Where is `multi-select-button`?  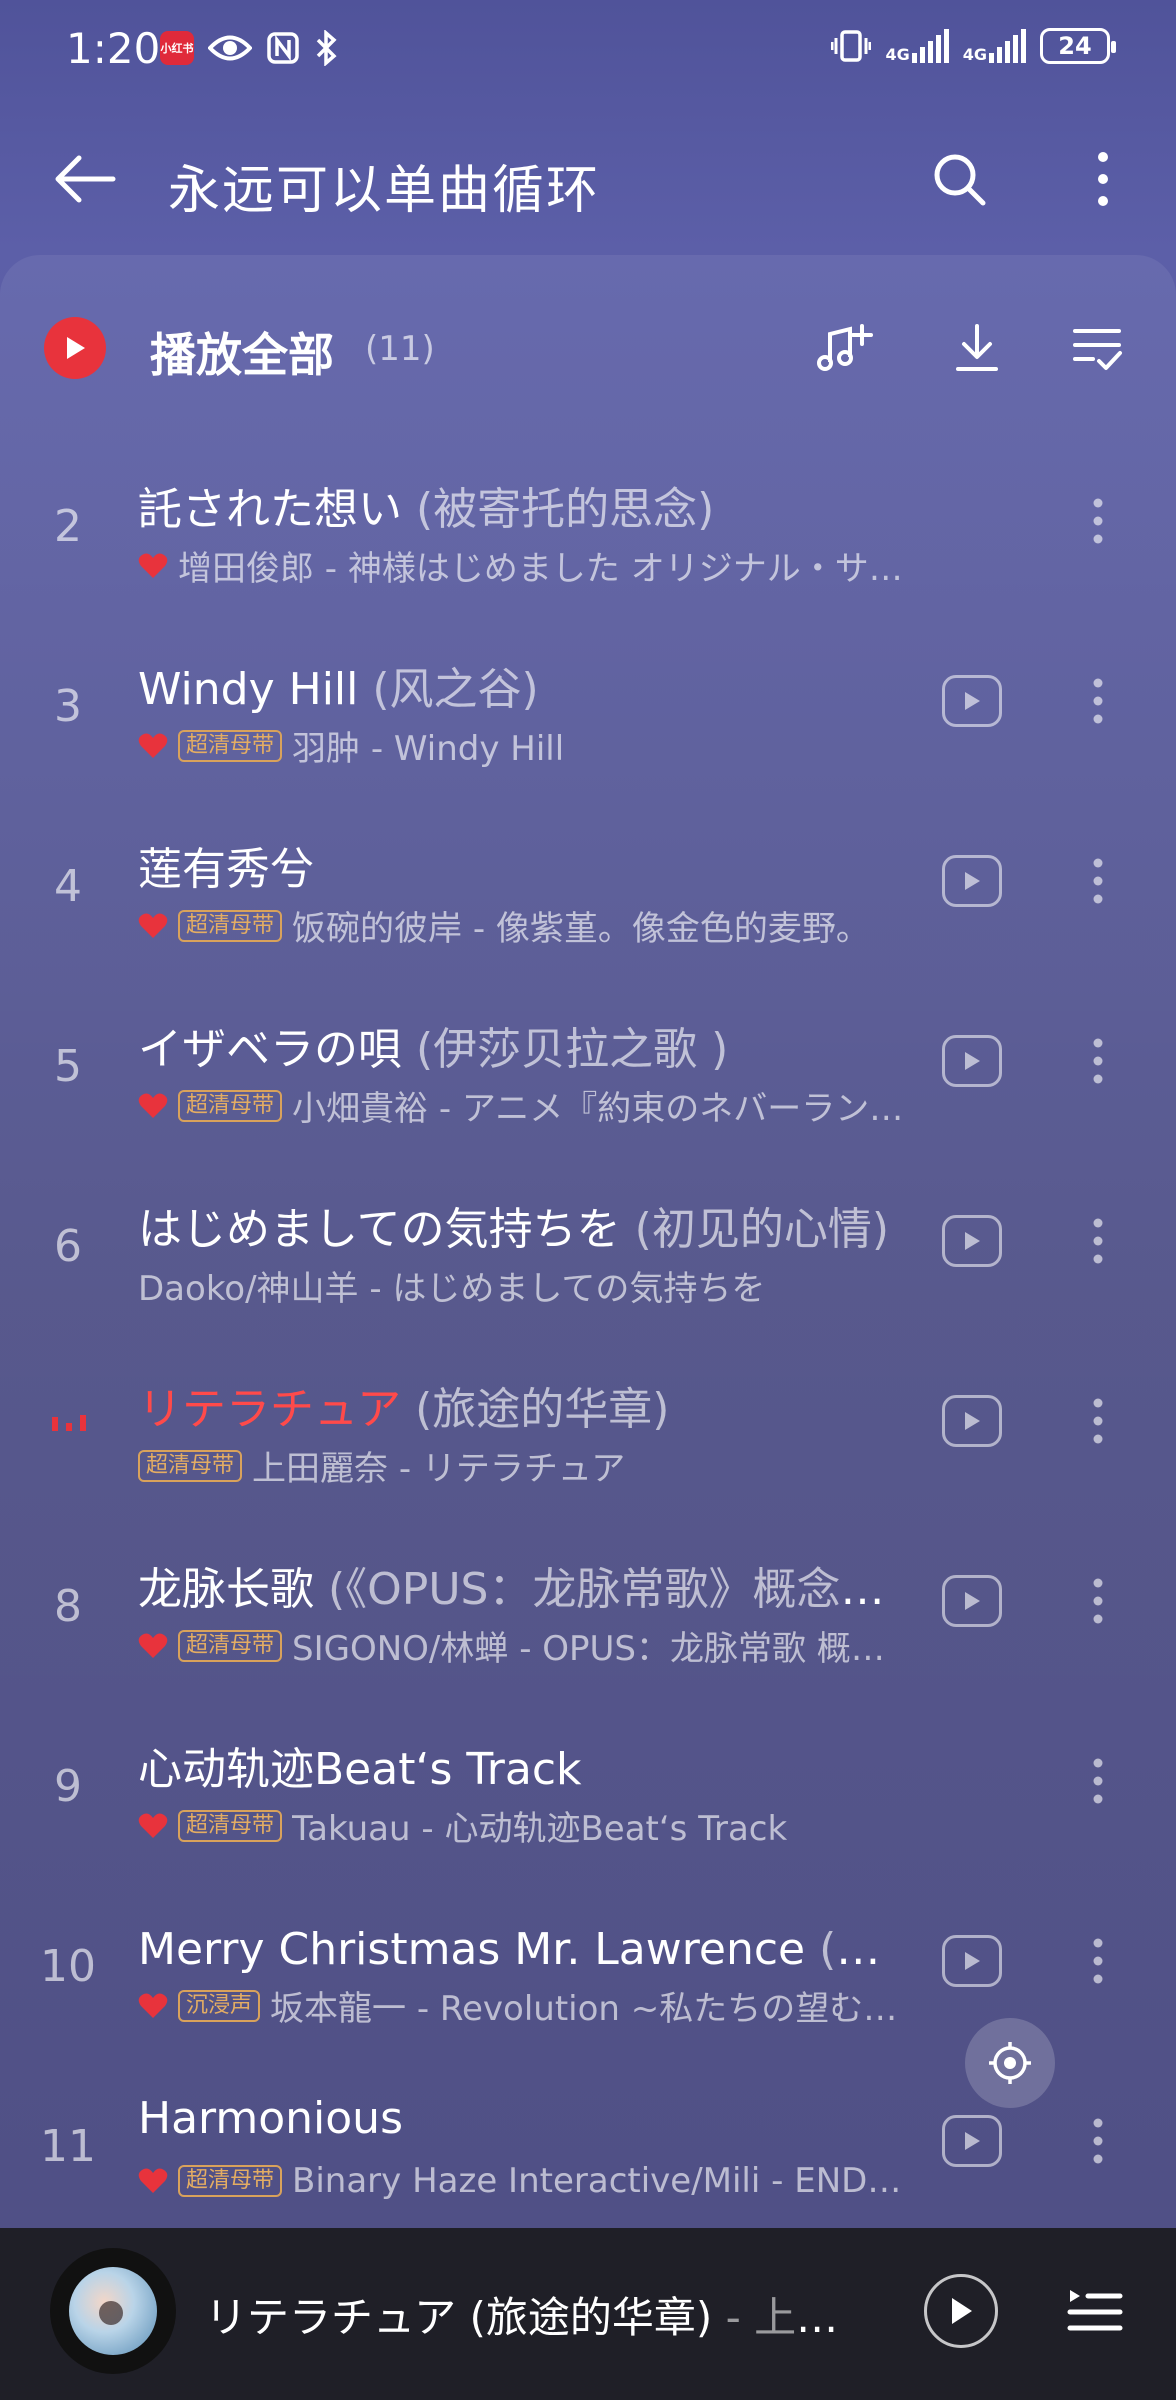
multi-select-button is located at coordinates (1097, 348).